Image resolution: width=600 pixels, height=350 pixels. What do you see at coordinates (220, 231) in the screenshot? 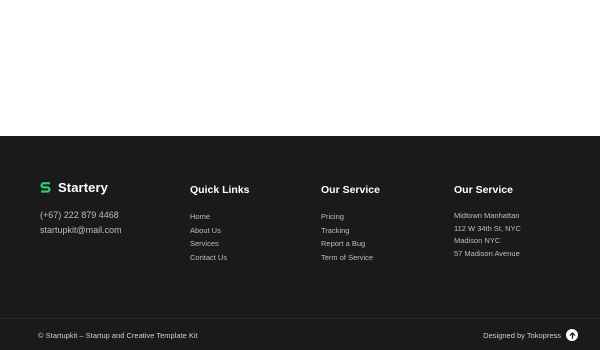
I see `footer-link-about-us: About Us` at bounding box center [220, 231].